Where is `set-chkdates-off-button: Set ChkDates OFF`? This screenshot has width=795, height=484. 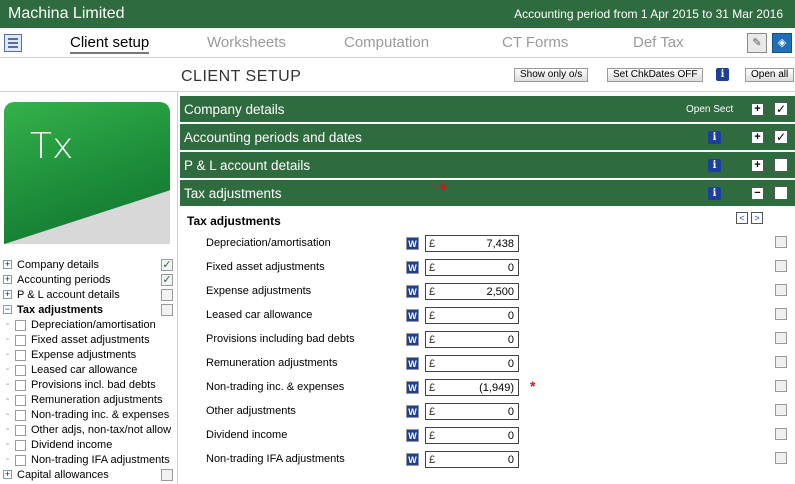 set-chkdates-off-button: Set ChkDates OFF is located at coordinates (655, 75).